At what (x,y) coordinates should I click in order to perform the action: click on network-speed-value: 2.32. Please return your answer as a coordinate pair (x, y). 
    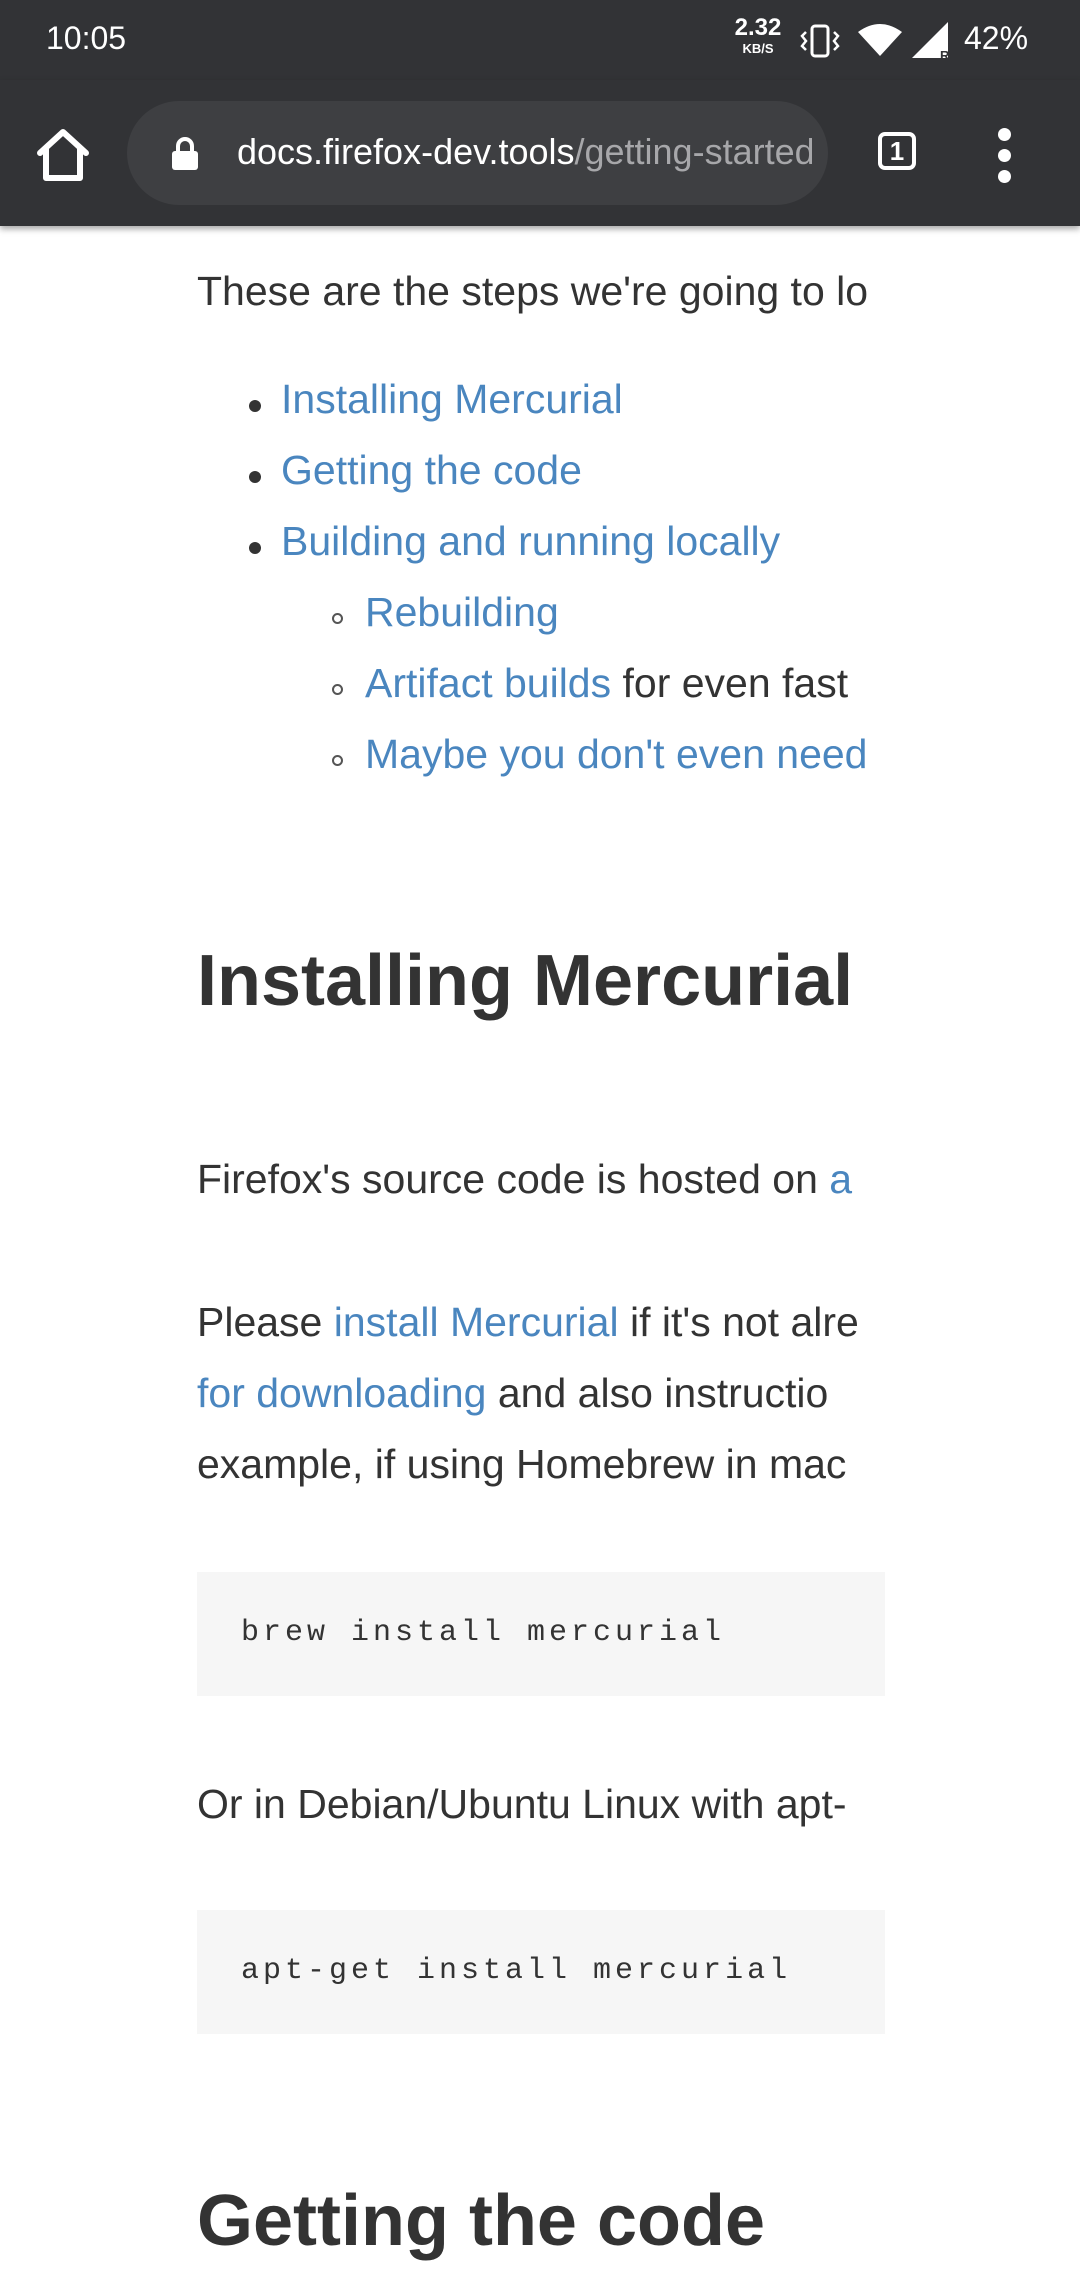
    Looking at the image, I should click on (758, 27).